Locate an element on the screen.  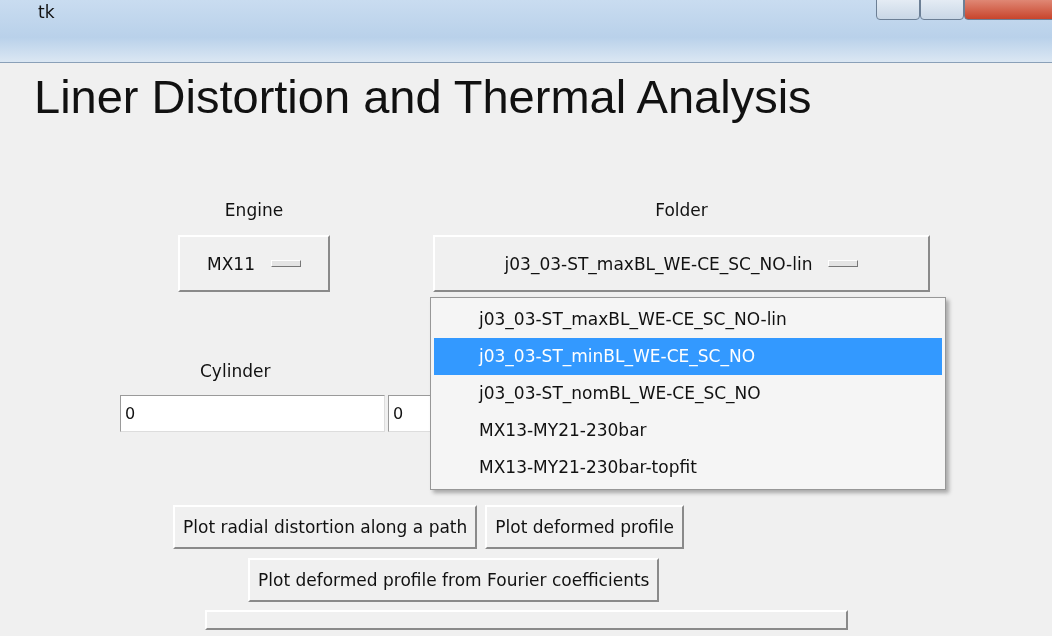
menu-item: MX13-MY21-230bar is located at coordinates (688, 430).